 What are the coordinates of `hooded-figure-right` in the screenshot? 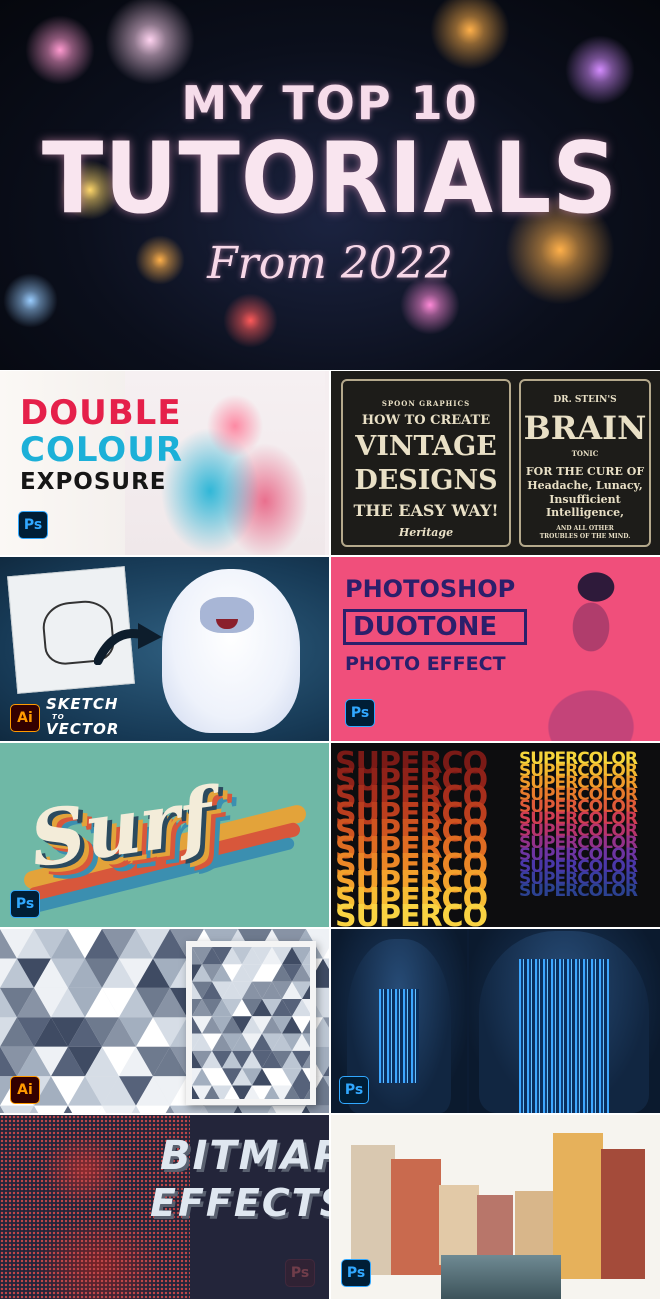 It's located at (564, 1021).